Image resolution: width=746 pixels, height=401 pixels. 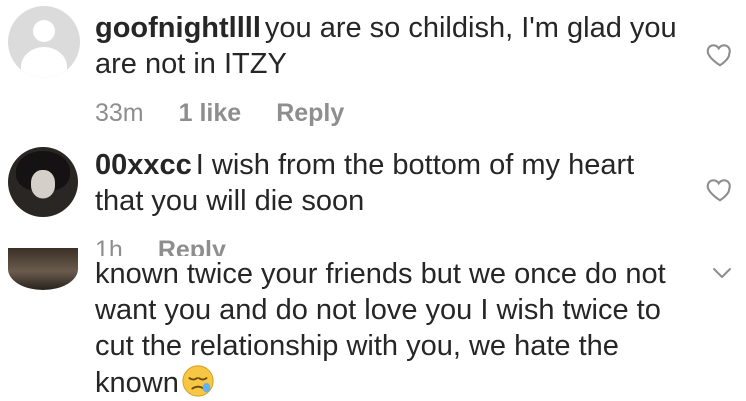 I want to click on reply-button: Reply, so click(x=310, y=113).